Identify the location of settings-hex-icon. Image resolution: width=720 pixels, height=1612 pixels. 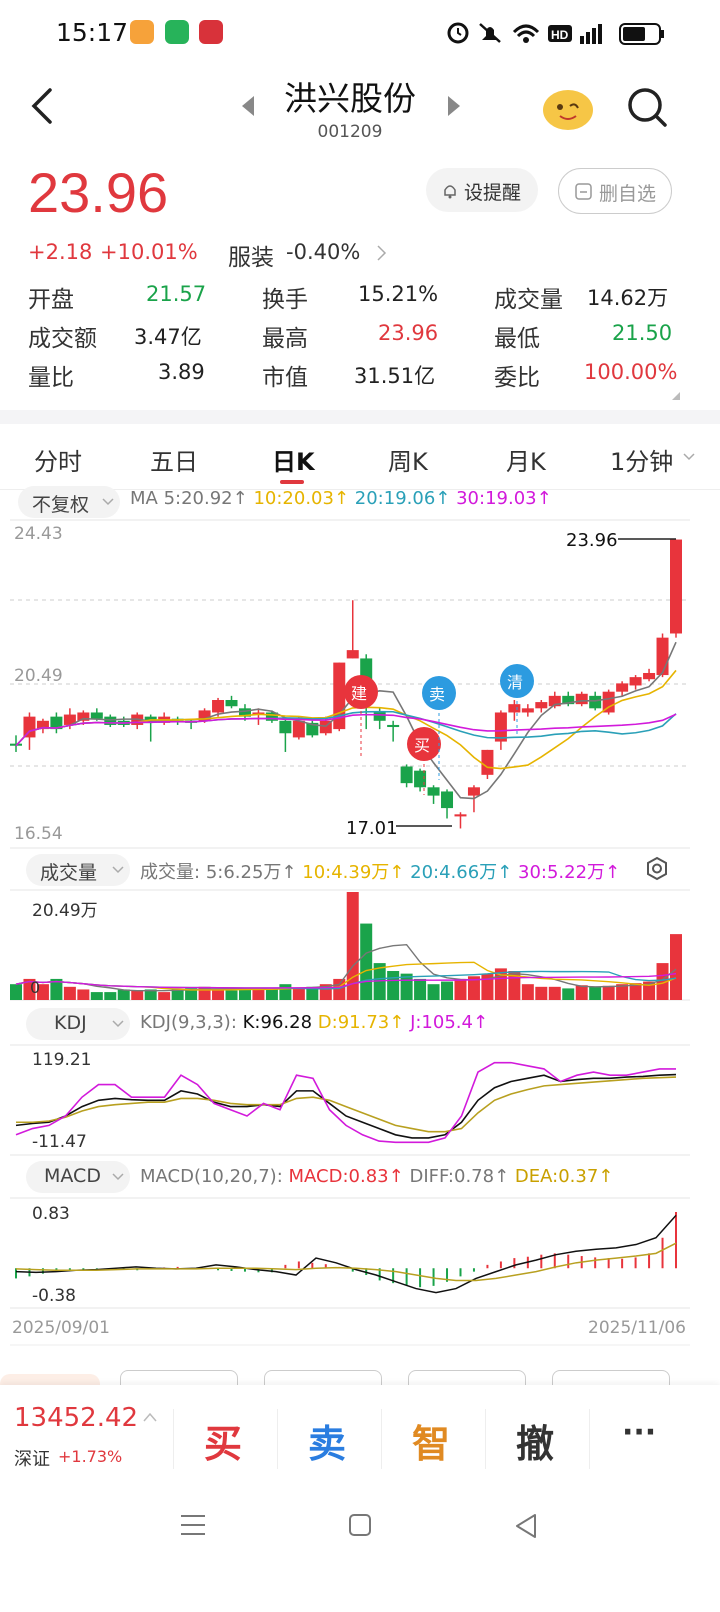
(657, 868).